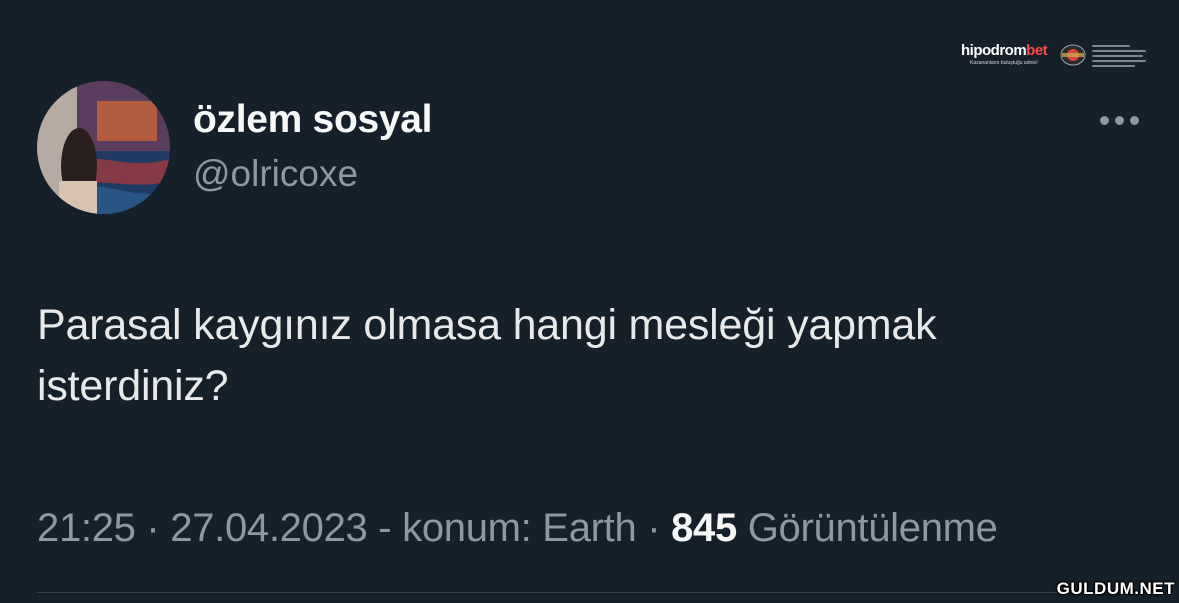  I want to click on sponsor-brand: hipodrombet, so click(1004, 50).